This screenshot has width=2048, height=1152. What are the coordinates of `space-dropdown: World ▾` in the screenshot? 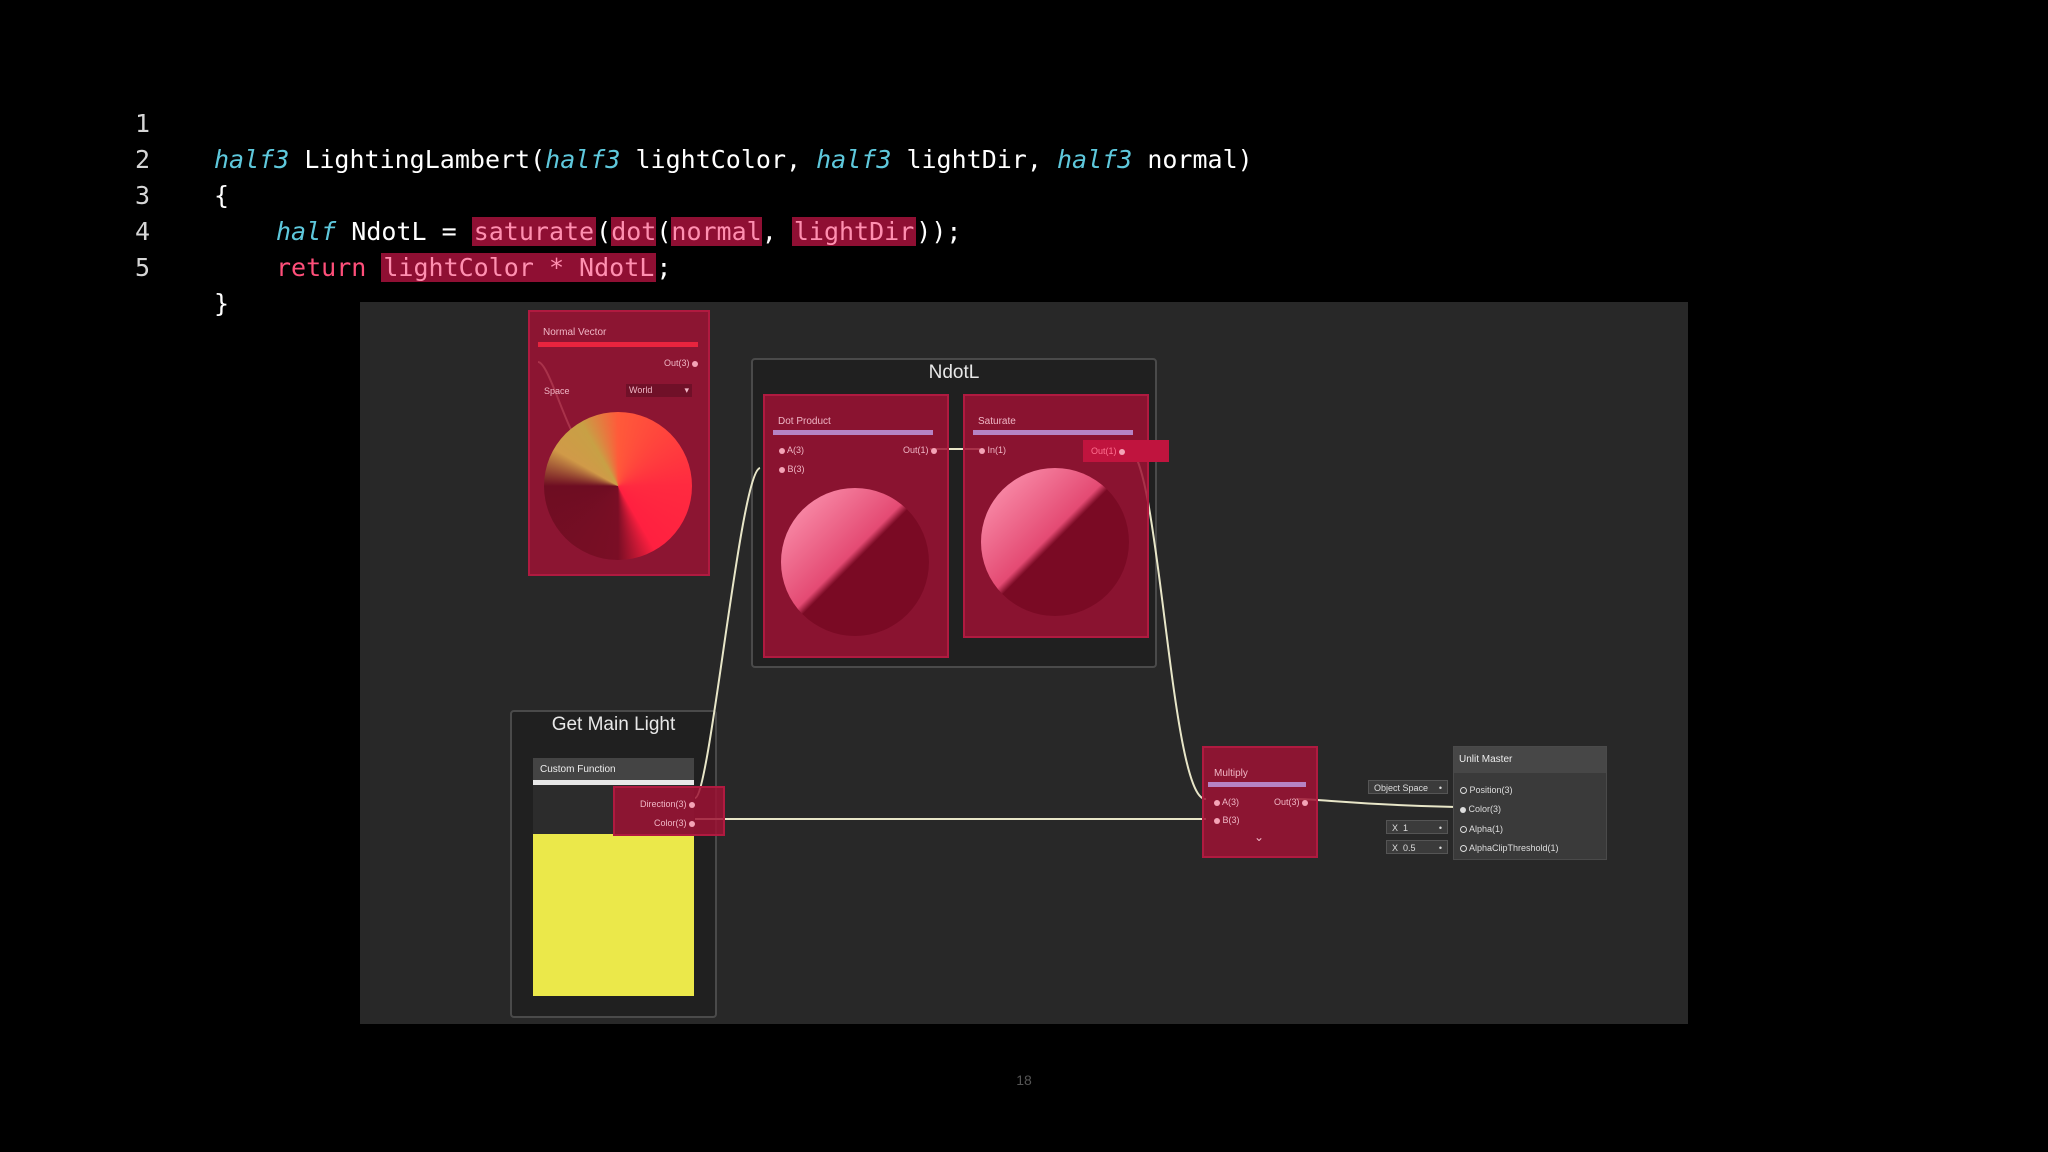 It's located at (659, 390).